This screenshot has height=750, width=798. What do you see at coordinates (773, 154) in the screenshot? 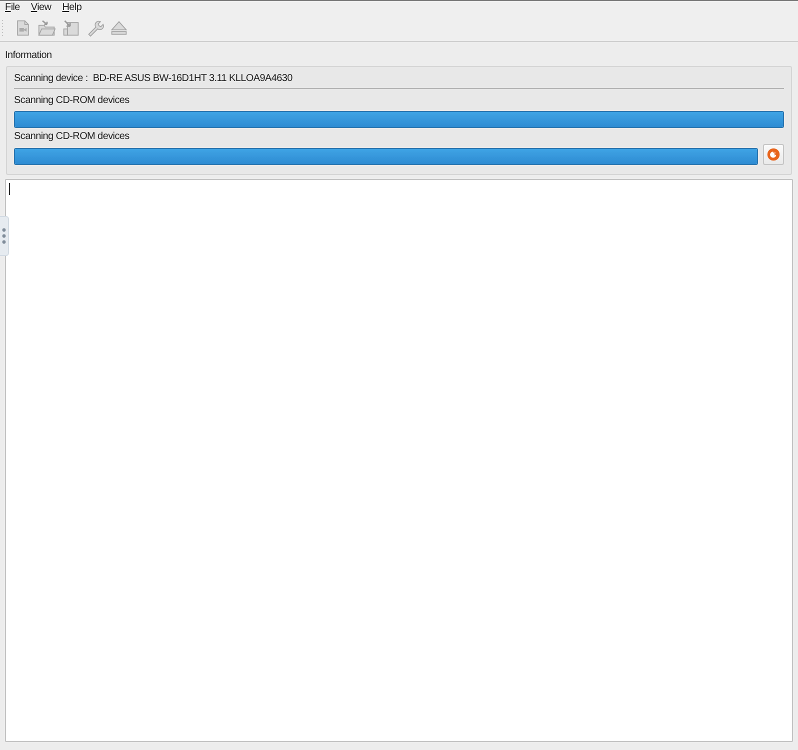
I see `refresh-button` at bounding box center [773, 154].